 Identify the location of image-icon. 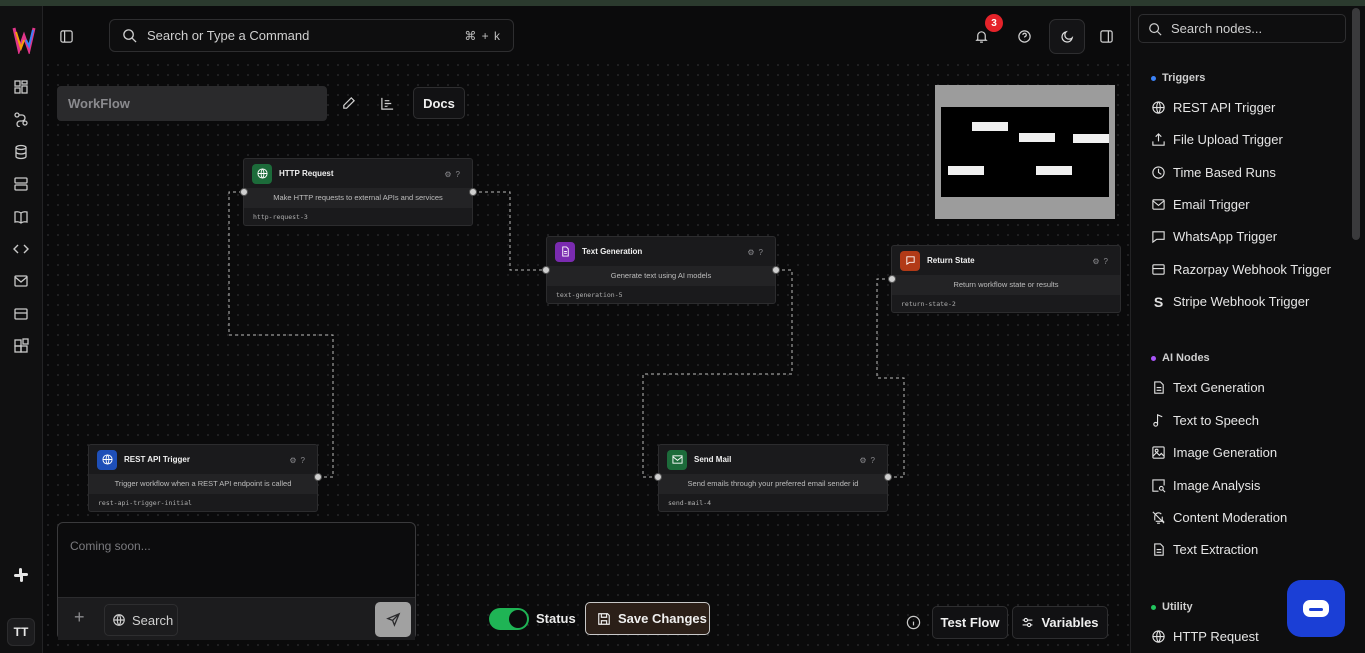
(1158, 452).